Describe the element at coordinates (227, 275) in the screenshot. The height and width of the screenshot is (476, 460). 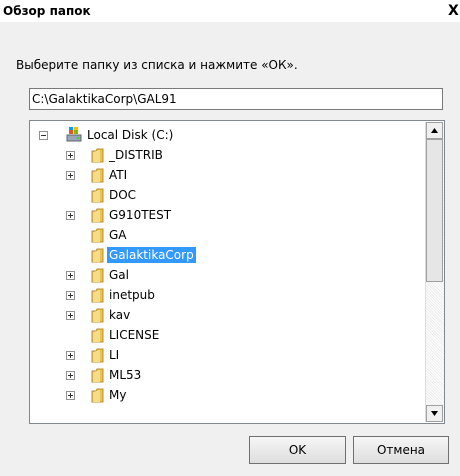
I see `tree-item: Gal` at that location.